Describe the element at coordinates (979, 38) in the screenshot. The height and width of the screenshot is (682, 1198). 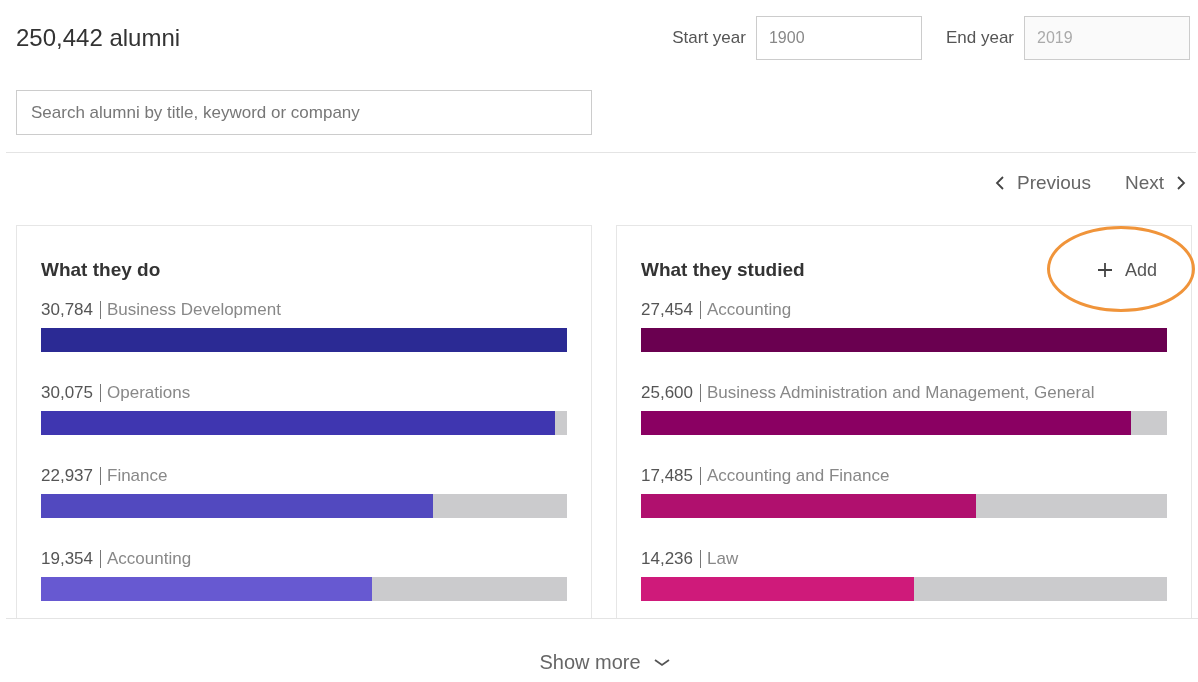
I see `field-label: End year` at that location.